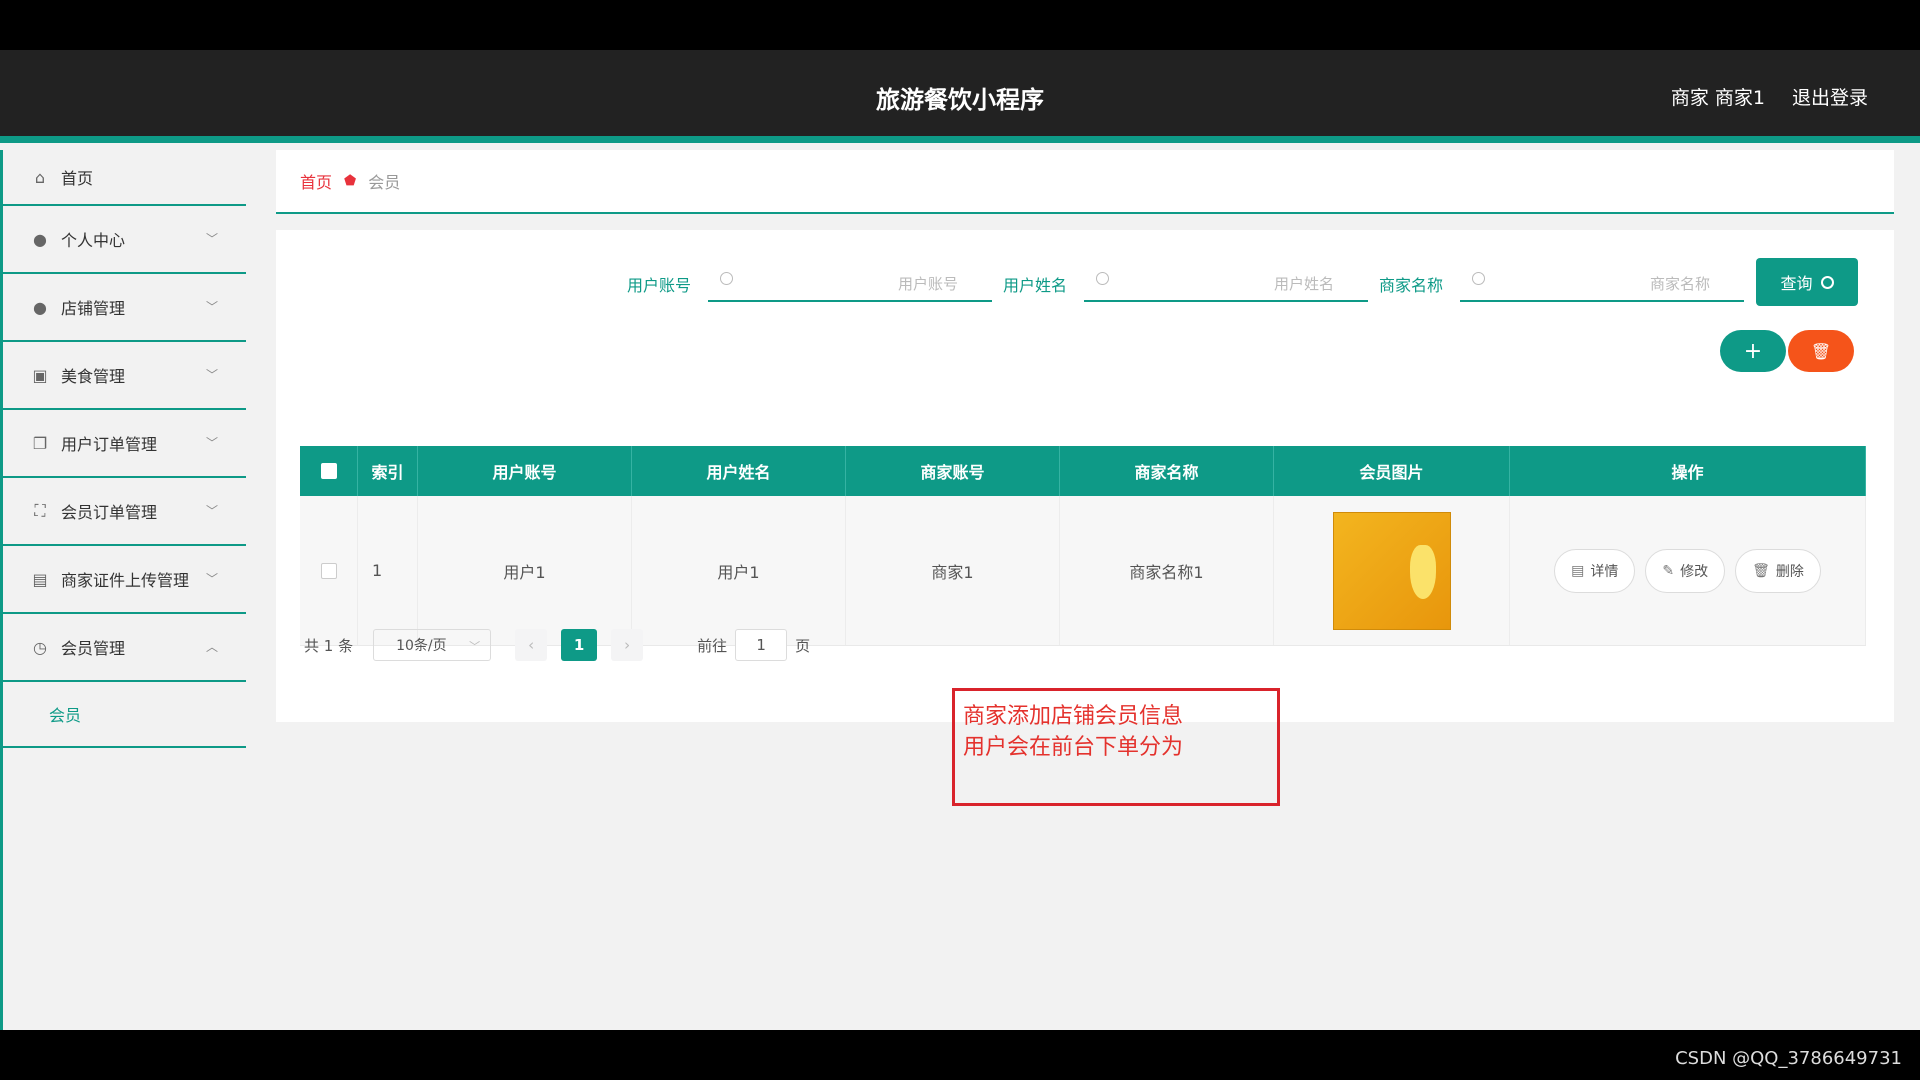 Image resolution: width=1920 pixels, height=1080 pixels. I want to click on logout-link: 退出登录, so click(1830, 96).